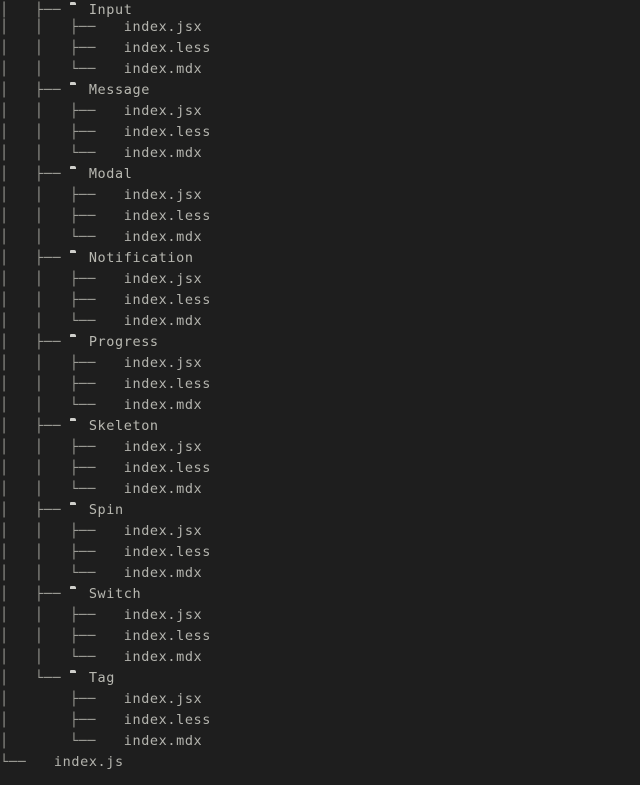  What do you see at coordinates (320, 258) in the screenshot?
I see `tree-folder-row: │ ├── Notification` at bounding box center [320, 258].